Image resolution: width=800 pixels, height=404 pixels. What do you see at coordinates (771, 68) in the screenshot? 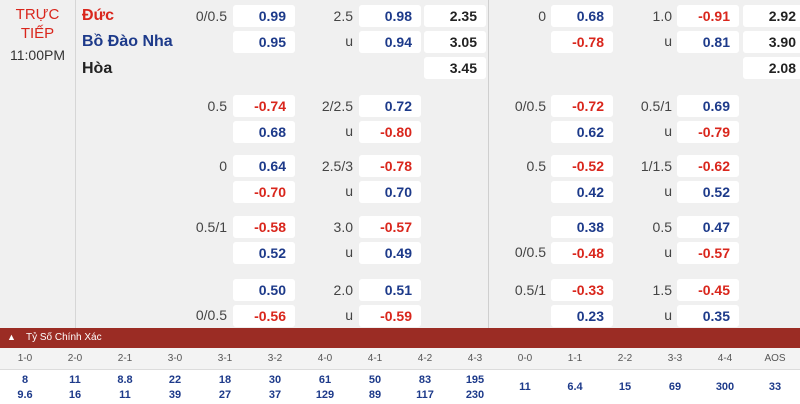
I see `odds-1x2-cell-1h: 2.08` at bounding box center [771, 68].